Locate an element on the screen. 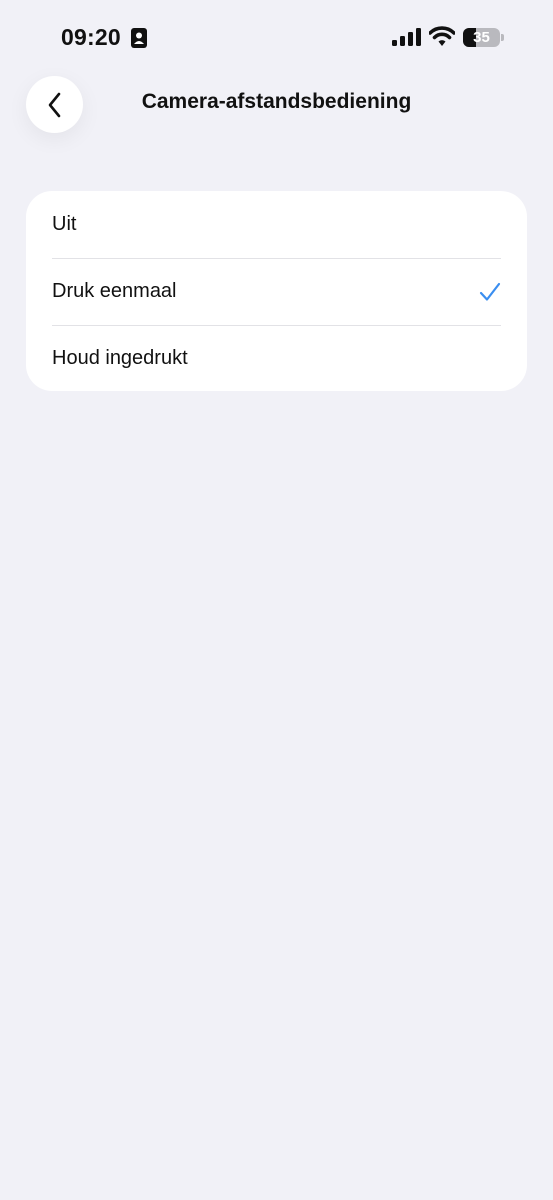 The height and width of the screenshot is (1200, 553). option-label: Druk eenmaal is located at coordinates (114, 291).